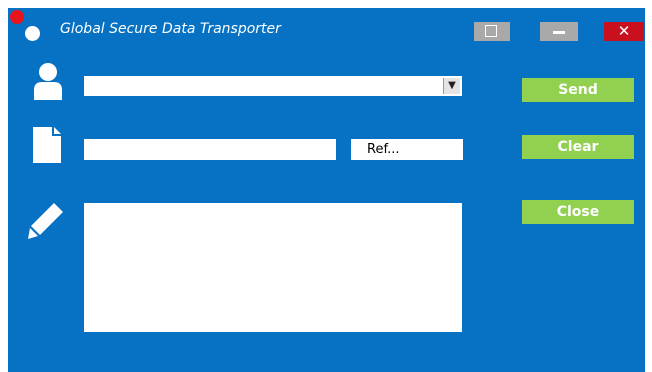 The image size is (652, 372). What do you see at coordinates (48, 81) in the screenshot?
I see `user-icon` at bounding box center [48, 81].